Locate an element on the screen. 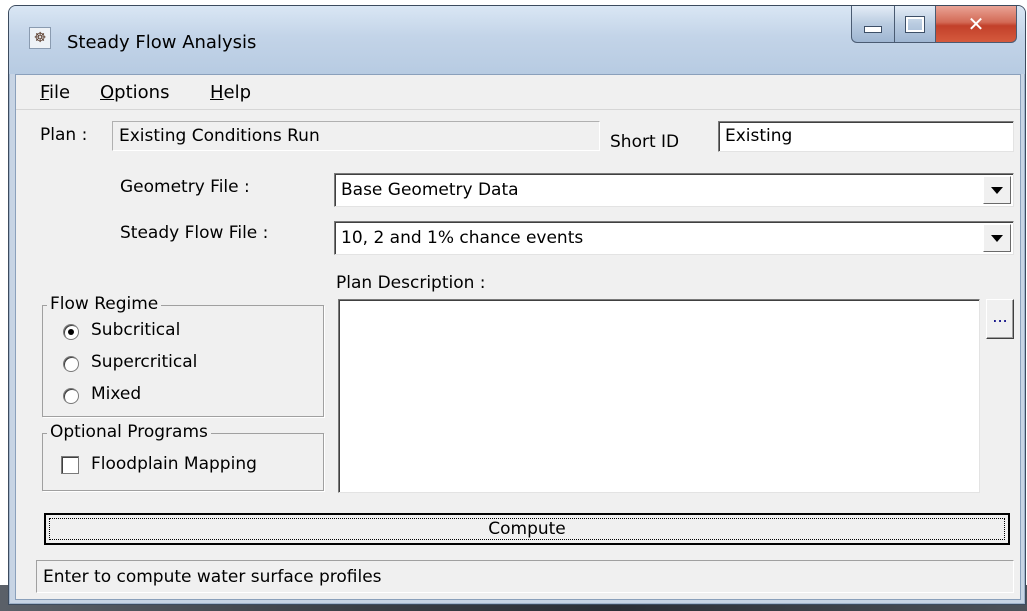 This screenshot has width=1027, height=611. subcritical-label: Subcritical is located at coordinates (135, 330).